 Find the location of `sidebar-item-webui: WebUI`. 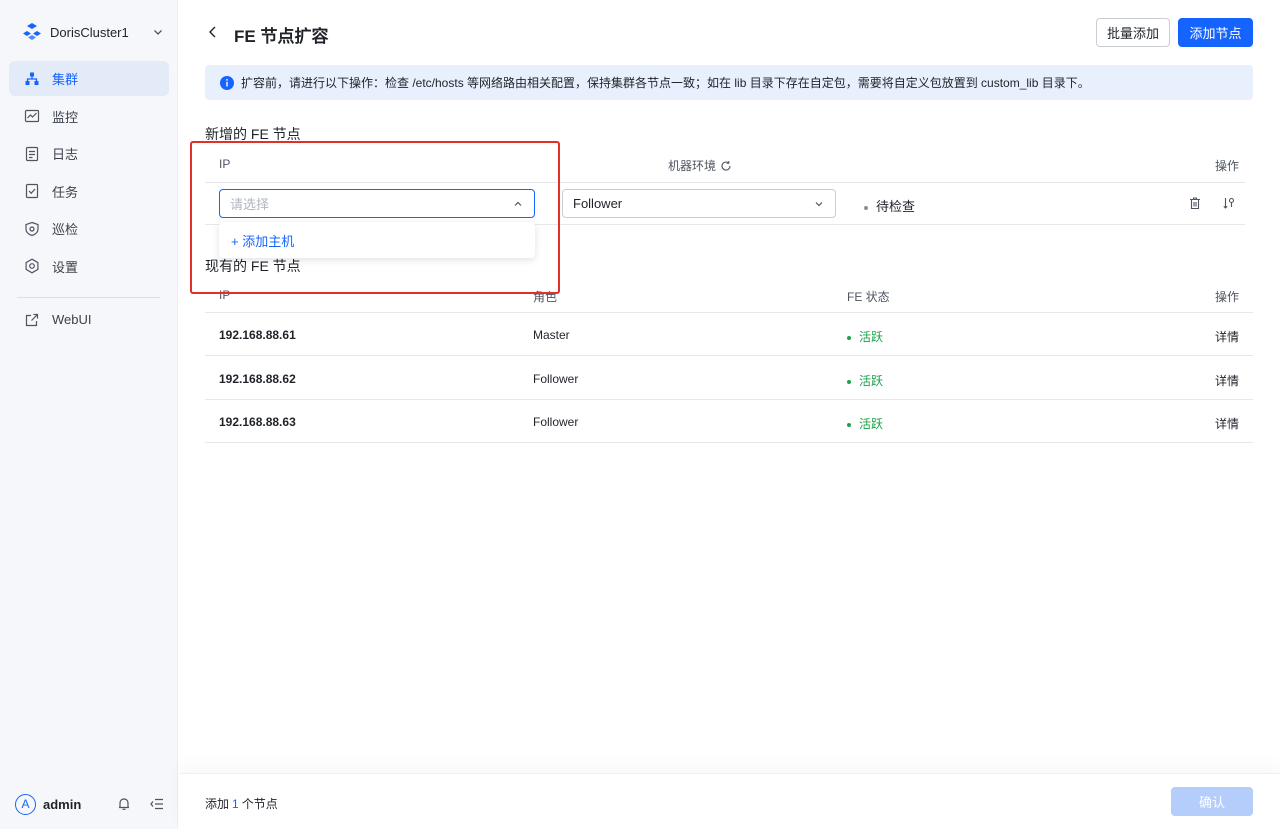

sidebar-item-webui: WebUI is located at coordinates (89, 319).